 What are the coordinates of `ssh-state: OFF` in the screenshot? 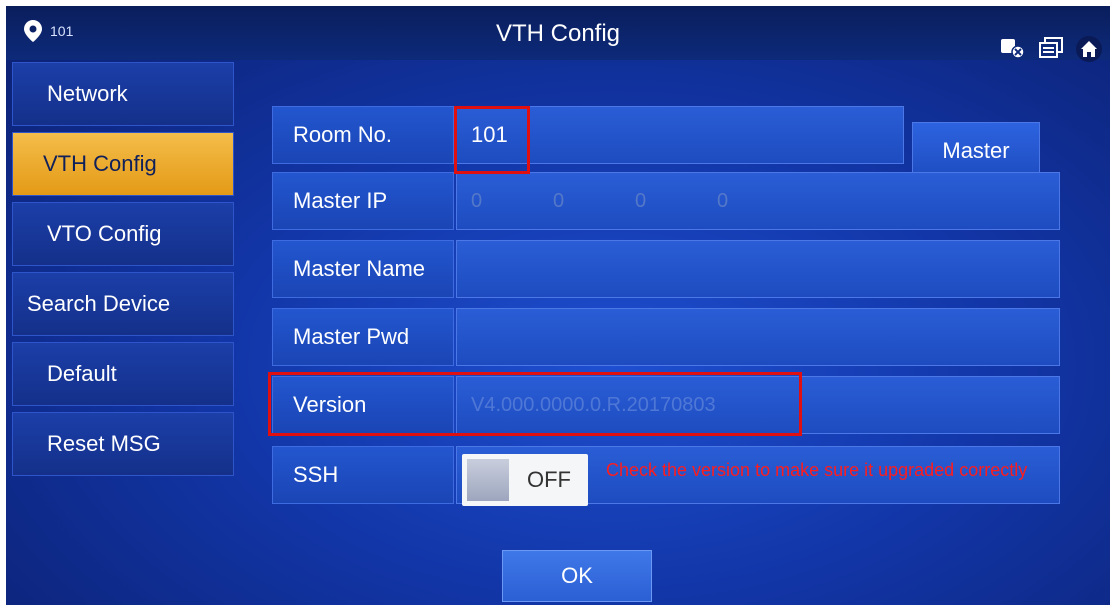 It's located at (549, 479).